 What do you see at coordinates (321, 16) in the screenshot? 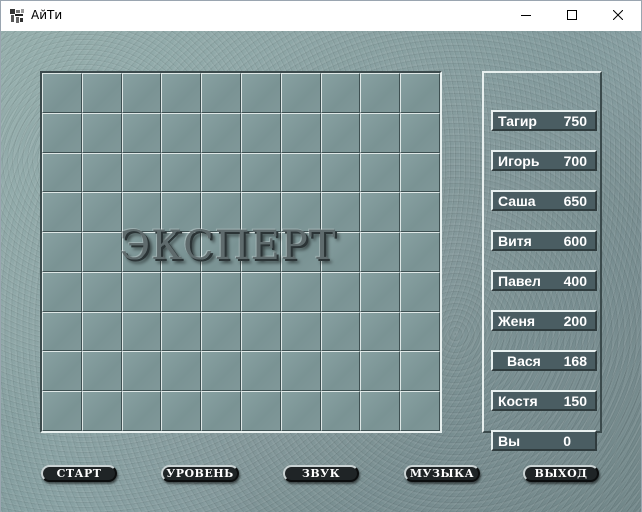
I see `title-bar: АйТи` at bounding box center [321, 16].